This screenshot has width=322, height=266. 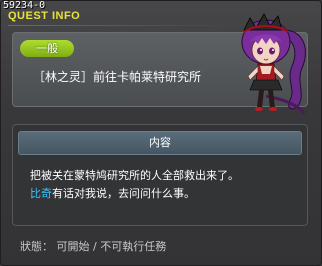 I want to click on window-title: QUEST INFO, so click(x=44, y=16).